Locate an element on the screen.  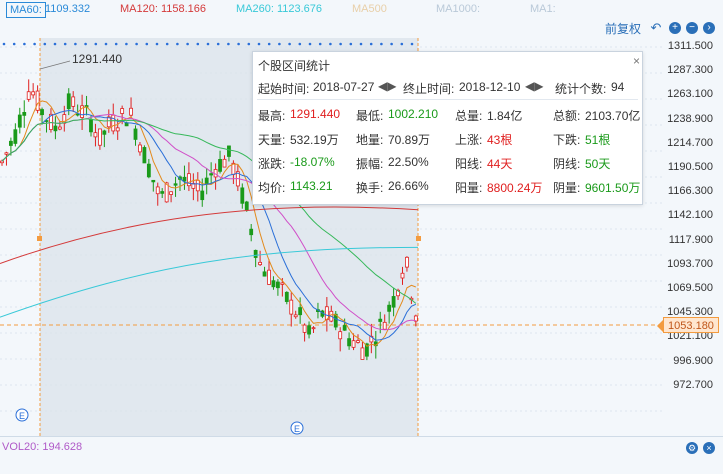
stat-value: 43根 is located at coordinates (500, 140).